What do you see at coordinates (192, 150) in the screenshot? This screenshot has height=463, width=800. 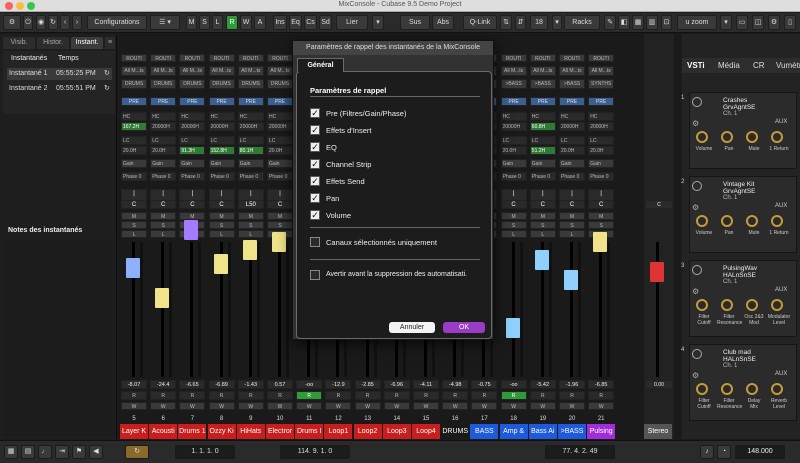 I see `lc-value: 91.3H` at bounding box center [192, 150].